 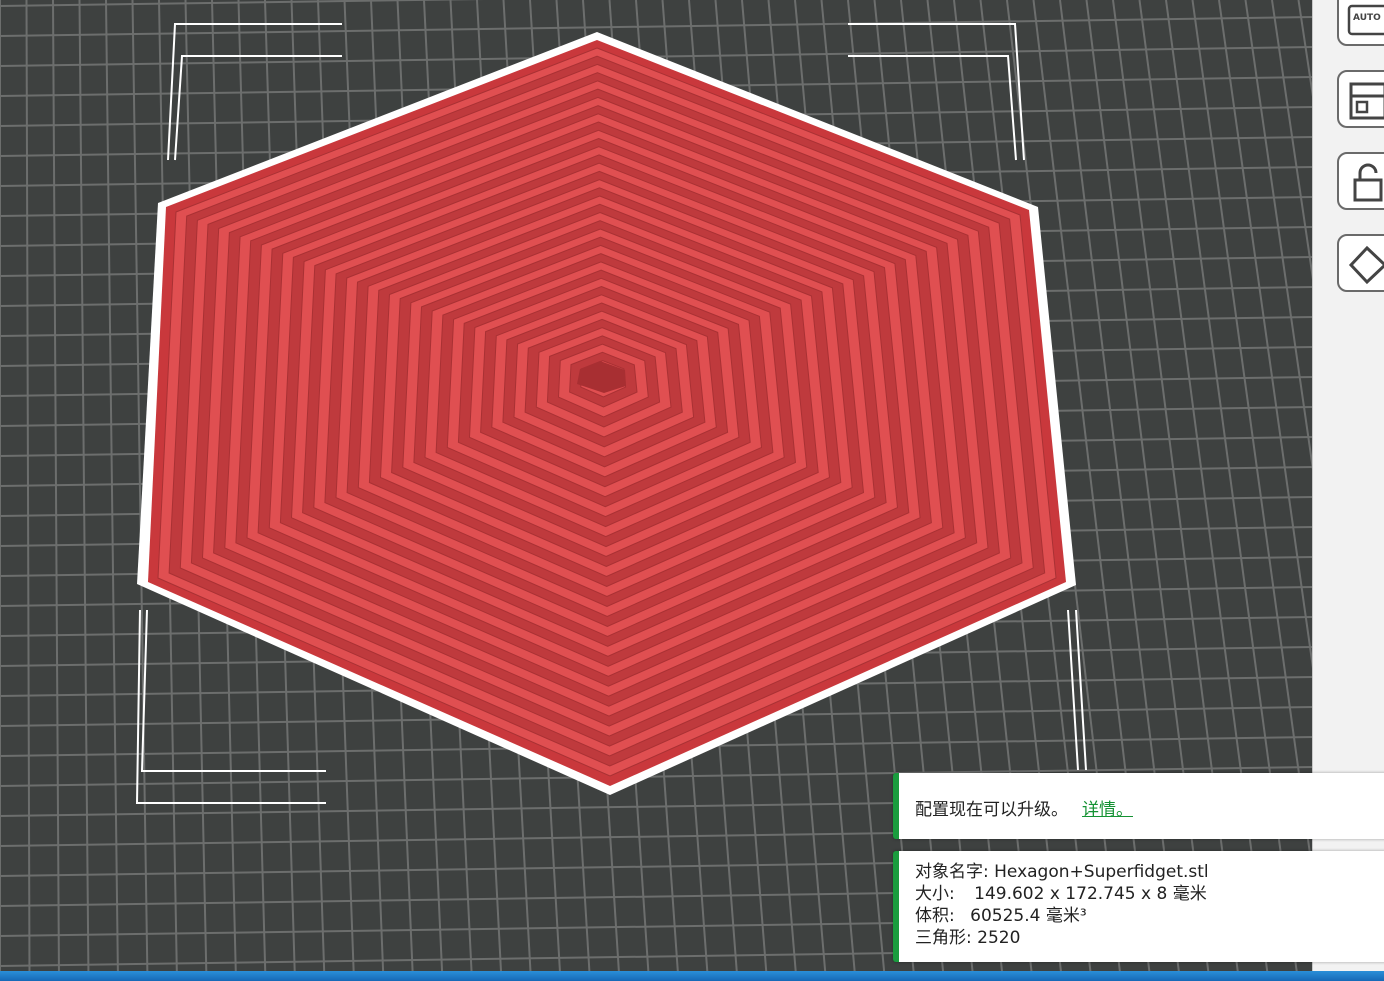 I want to click on upgrade-message-text: 配置现在可以升级。, so click(x=991, y=810).